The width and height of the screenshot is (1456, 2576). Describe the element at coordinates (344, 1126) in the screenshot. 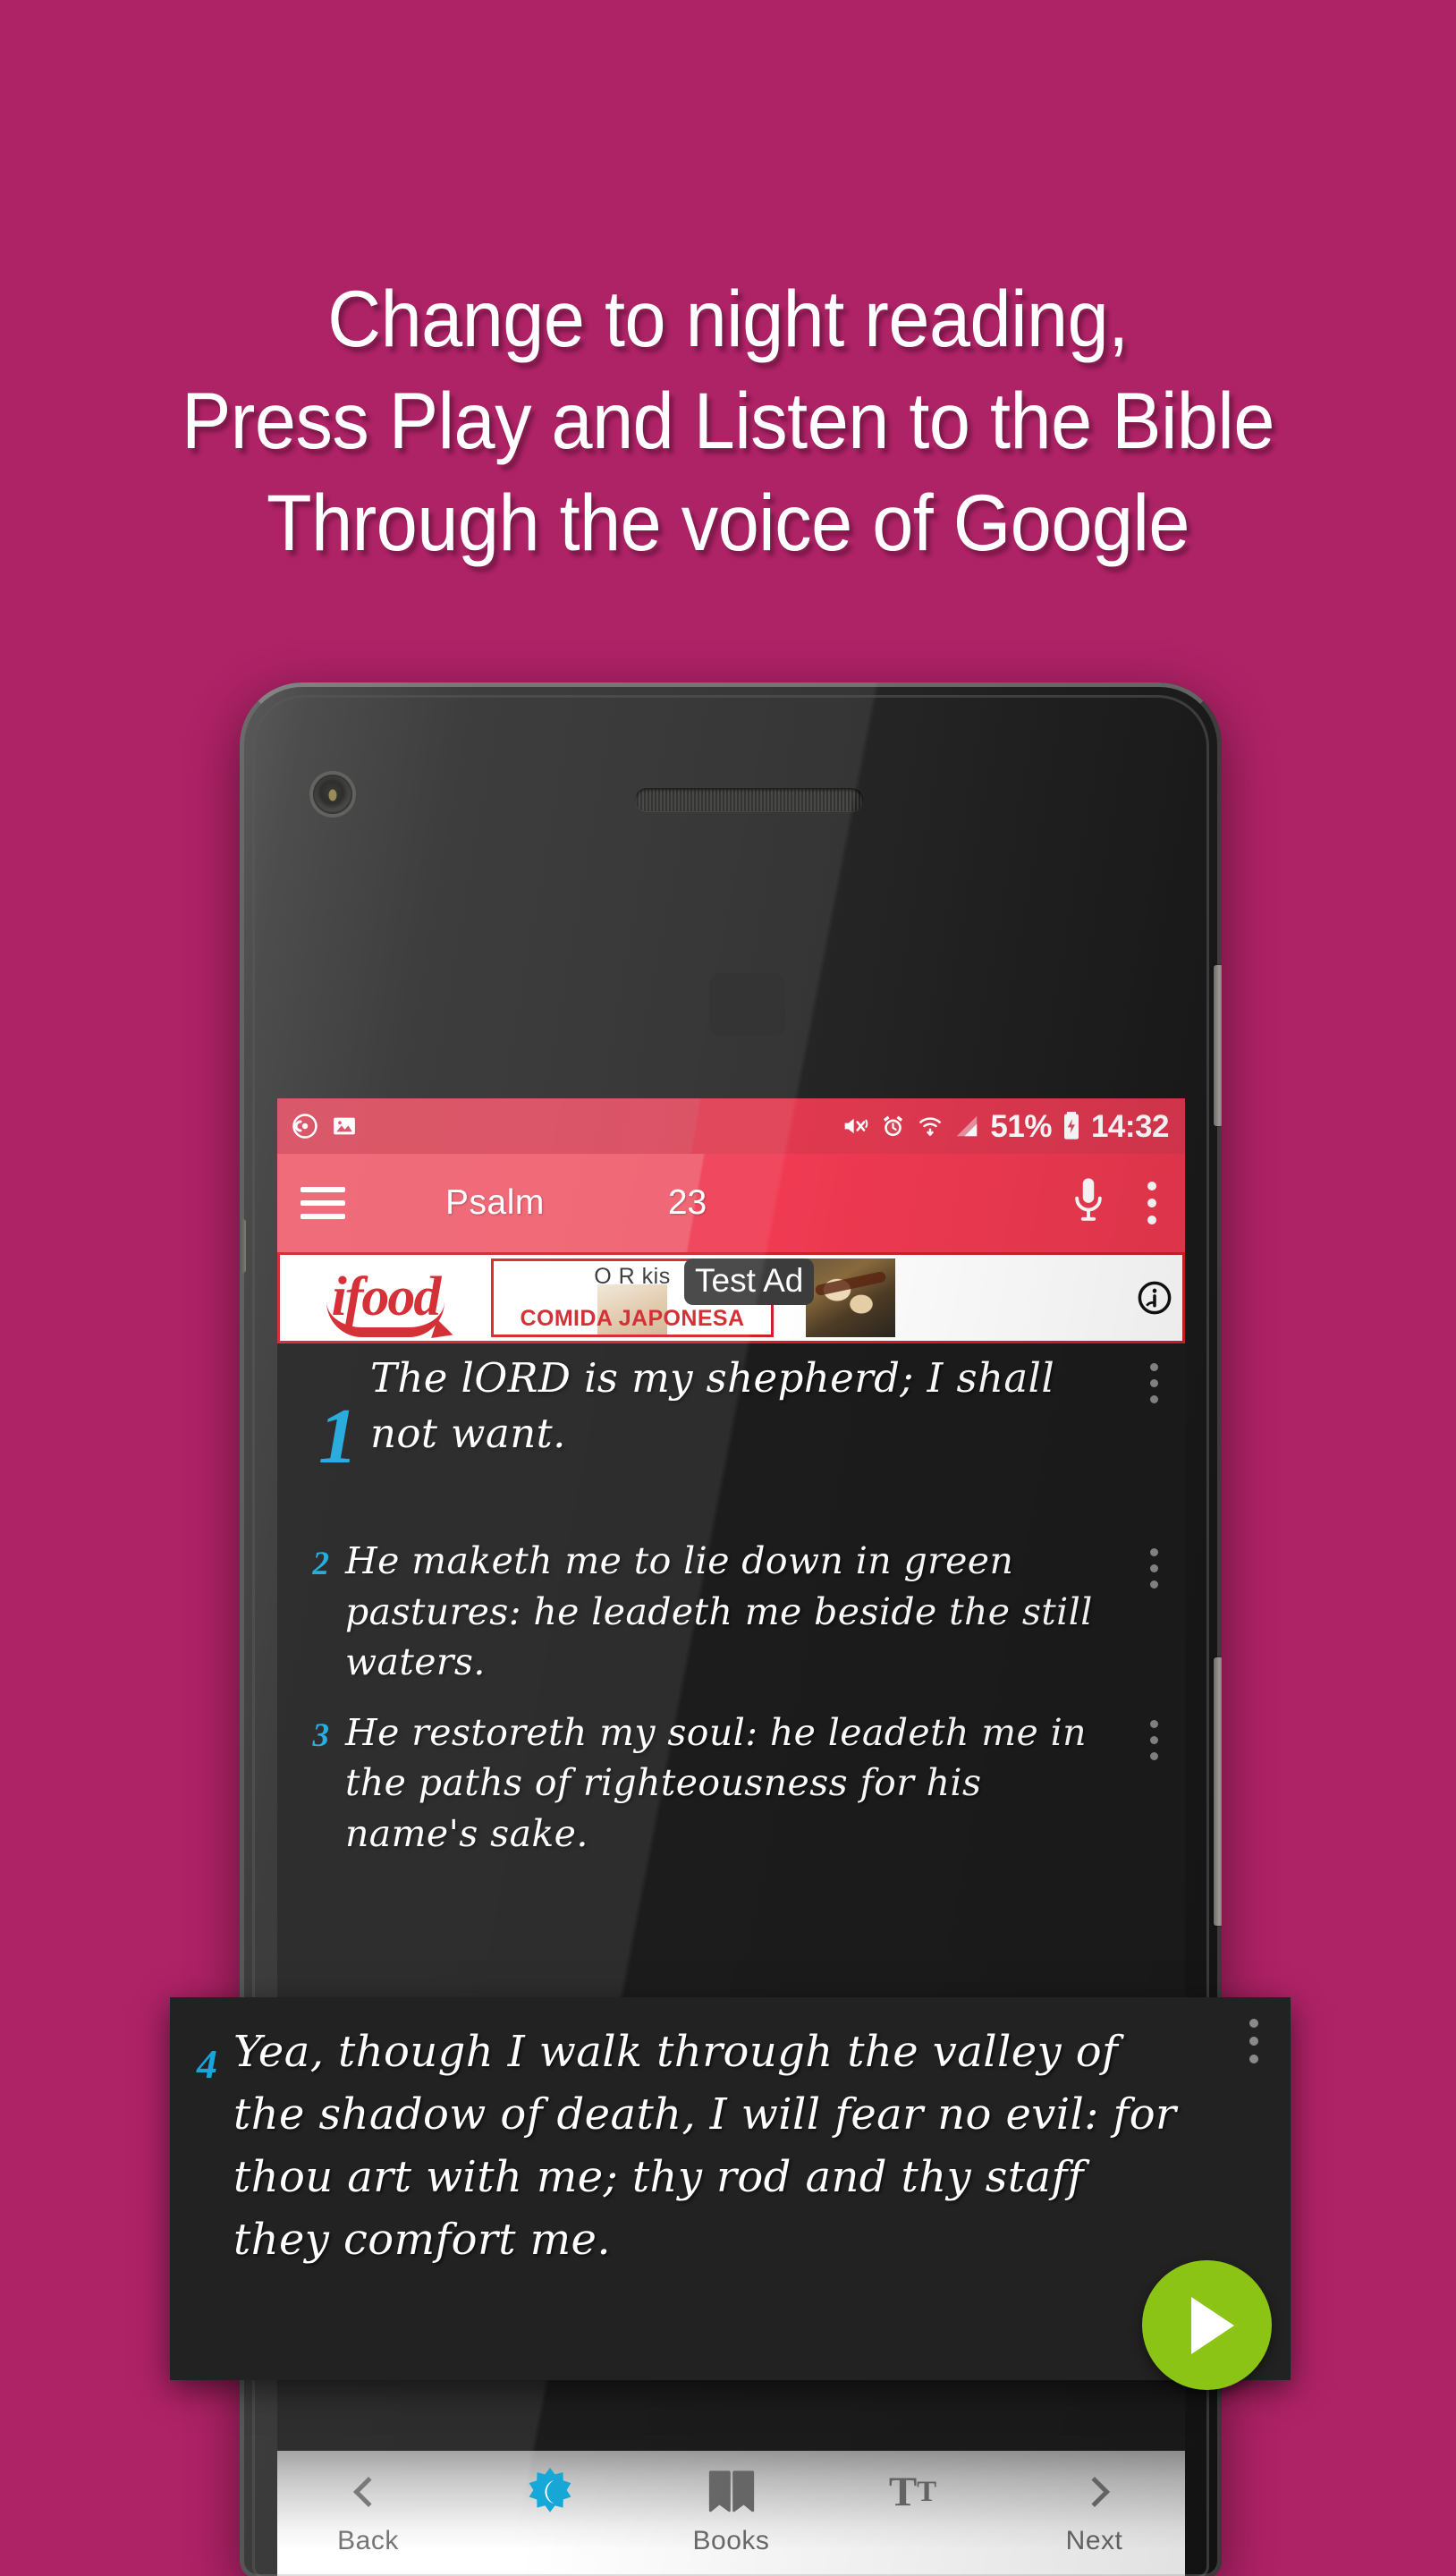

I see `screenshot-image-icon` at that location.